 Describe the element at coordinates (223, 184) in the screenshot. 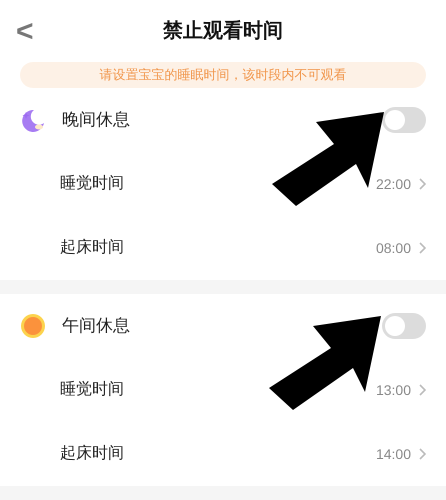

I see `time-row: 睡觉时间 22:00` at that location.